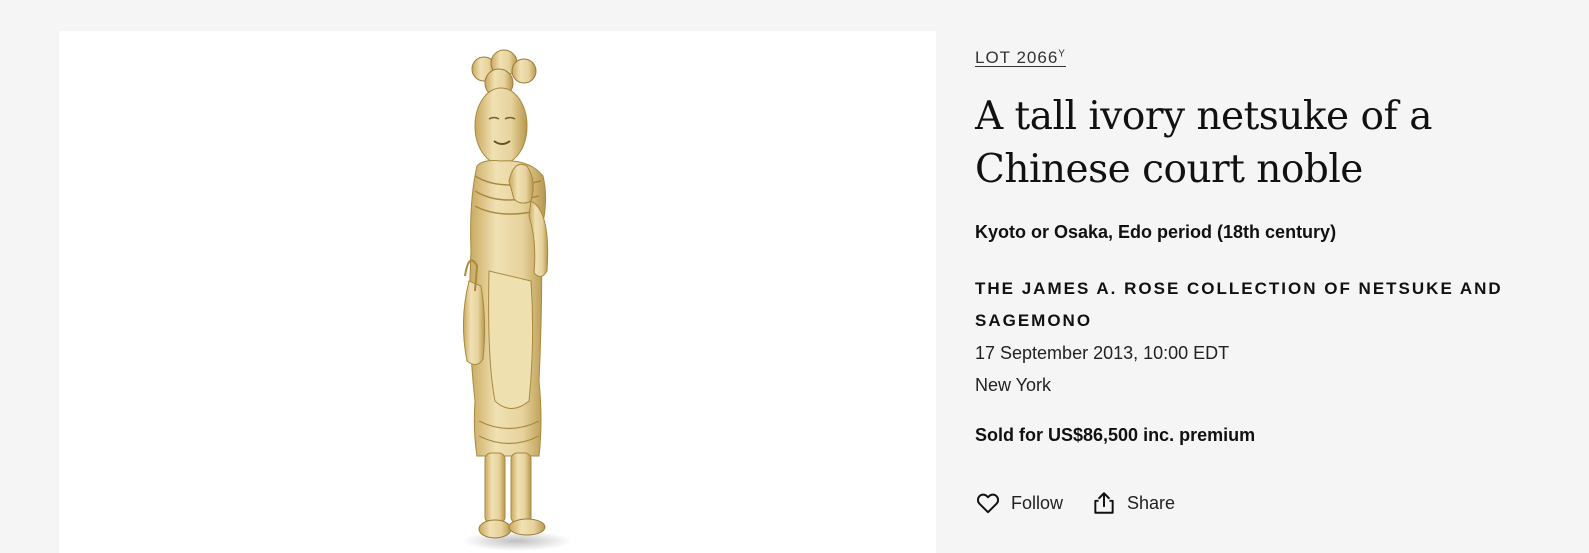  I want to click on heart-icon, so click(988, 503).